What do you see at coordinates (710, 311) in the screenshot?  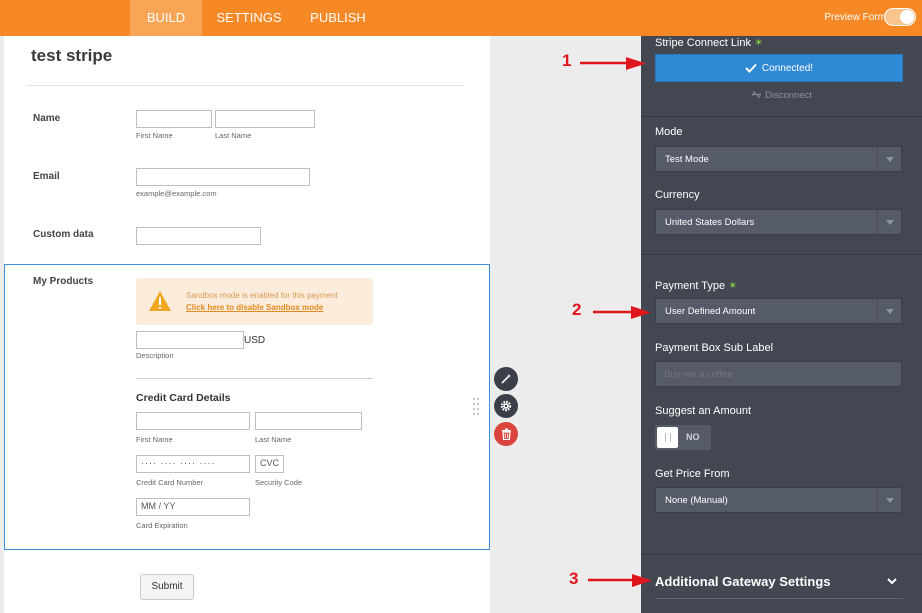 I see `payment-type-value: User Defined Amount` at bounding box center [710, 311].